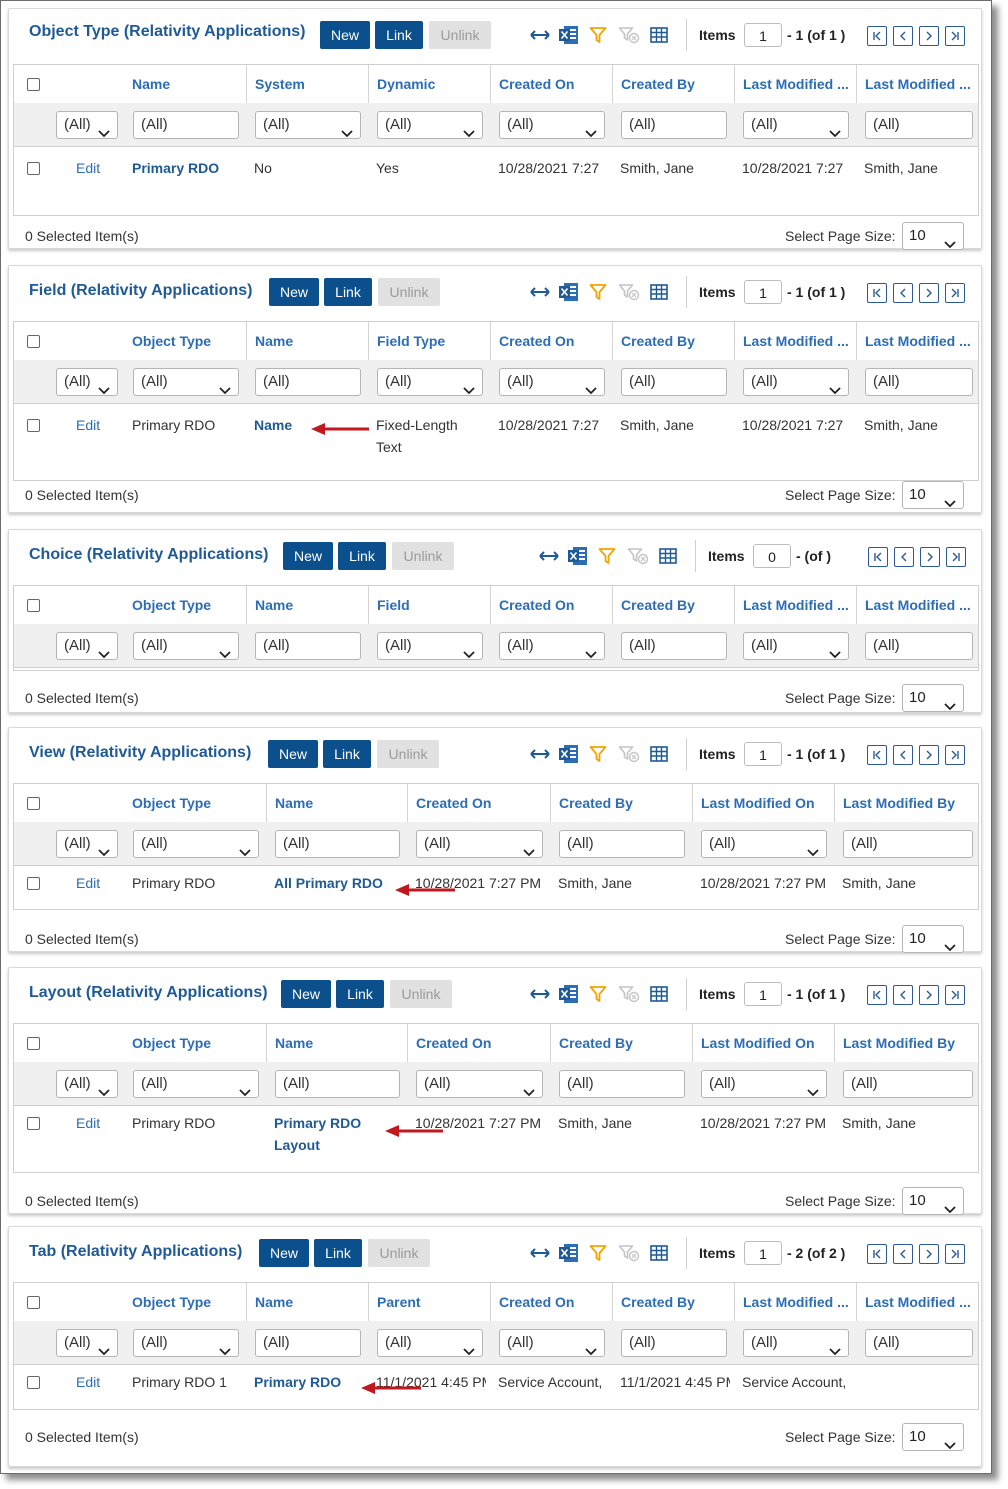  What do you see at coordinates (772, 556) in the screenshot?
I see `page-number-input: 0` at bounding box center [772, 556].